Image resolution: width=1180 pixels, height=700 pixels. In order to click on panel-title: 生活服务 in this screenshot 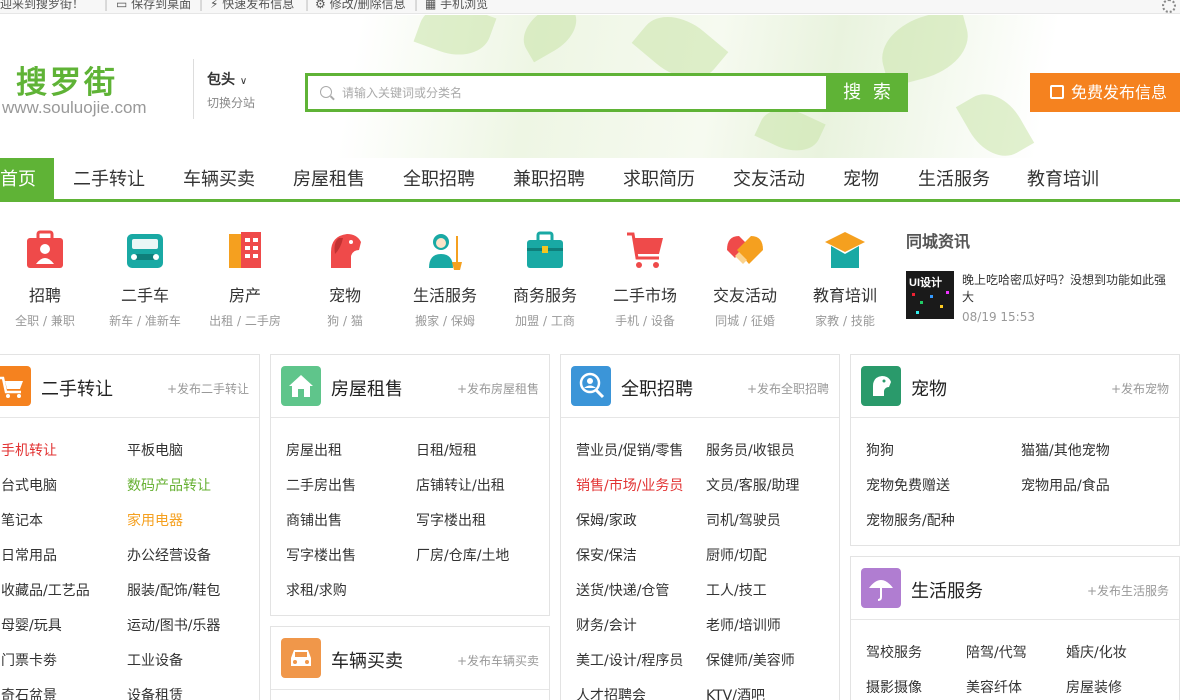, I will do `click(947, 590)`.